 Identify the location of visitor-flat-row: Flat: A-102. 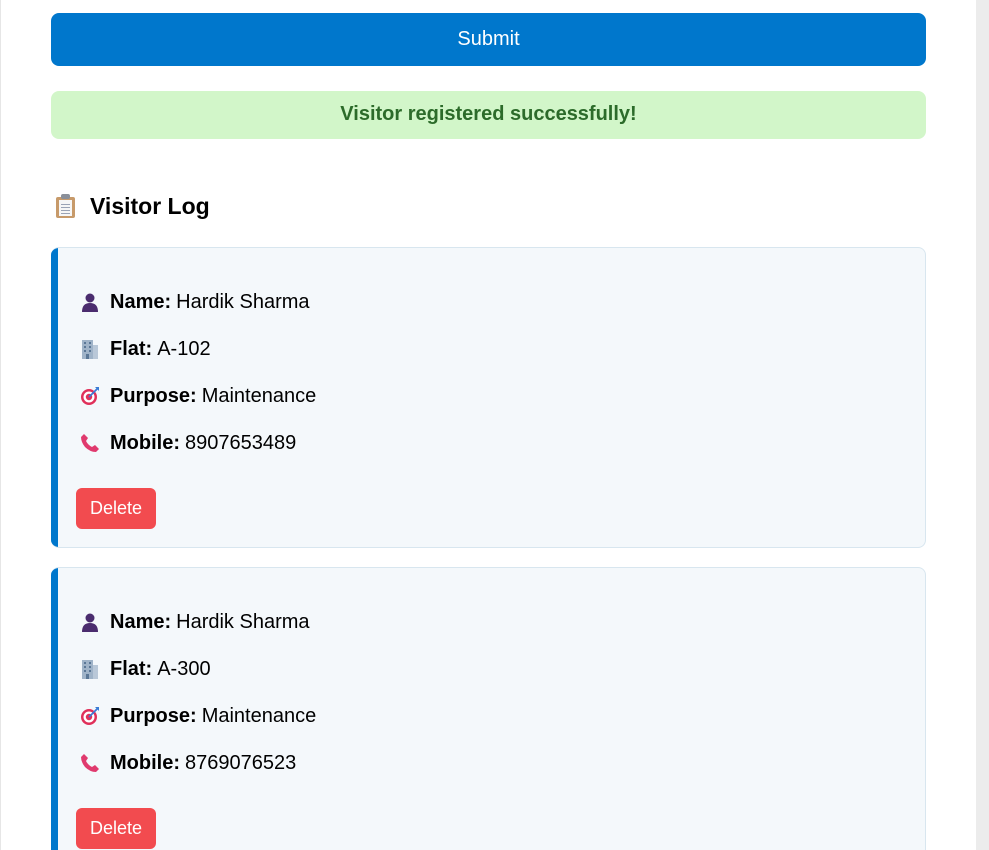
(145, 349).